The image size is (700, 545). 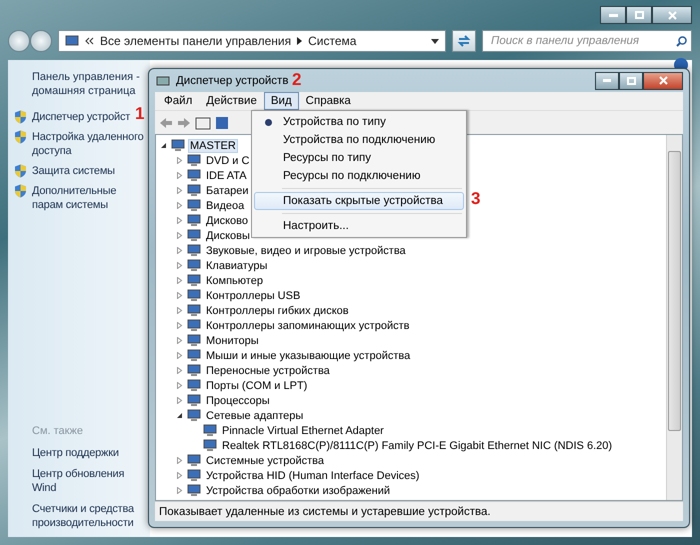 What do you see at coordinates (299, 41) in the screenshot?
I see `breadcrumb-arrow-icon` at bounding box center [299, 41].